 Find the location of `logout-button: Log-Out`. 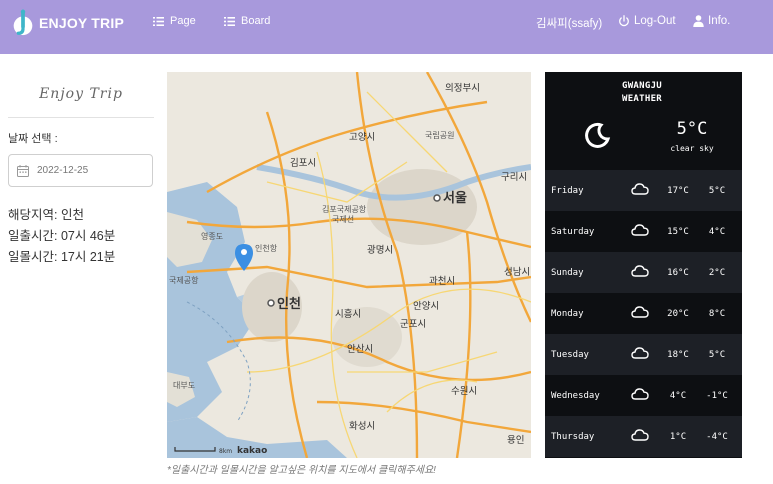

logout-button: Log-Out is located at coordinates (647, 21).